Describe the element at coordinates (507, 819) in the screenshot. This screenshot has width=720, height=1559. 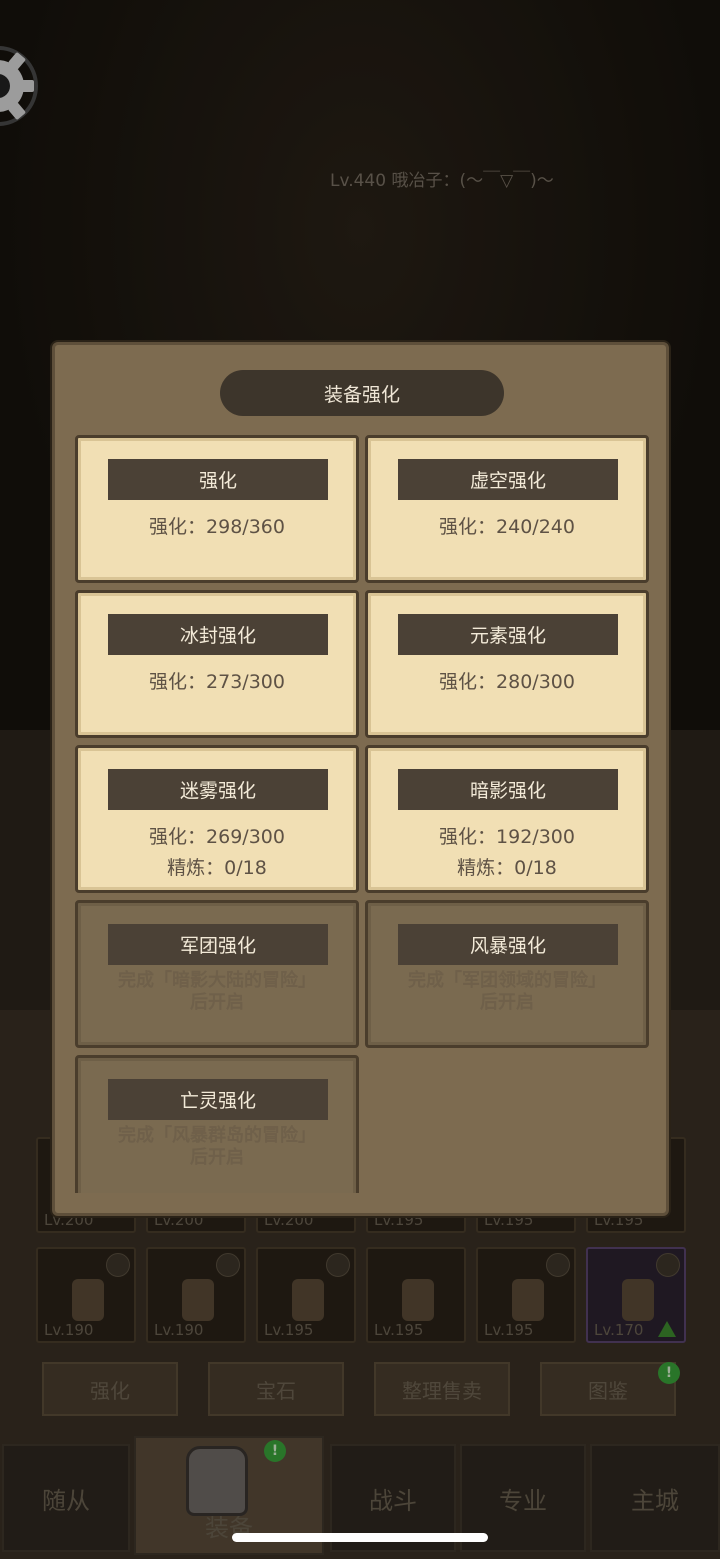
I see `enhance-card: 暗影强化 强化：192/300 精炼：0/18` at that location.